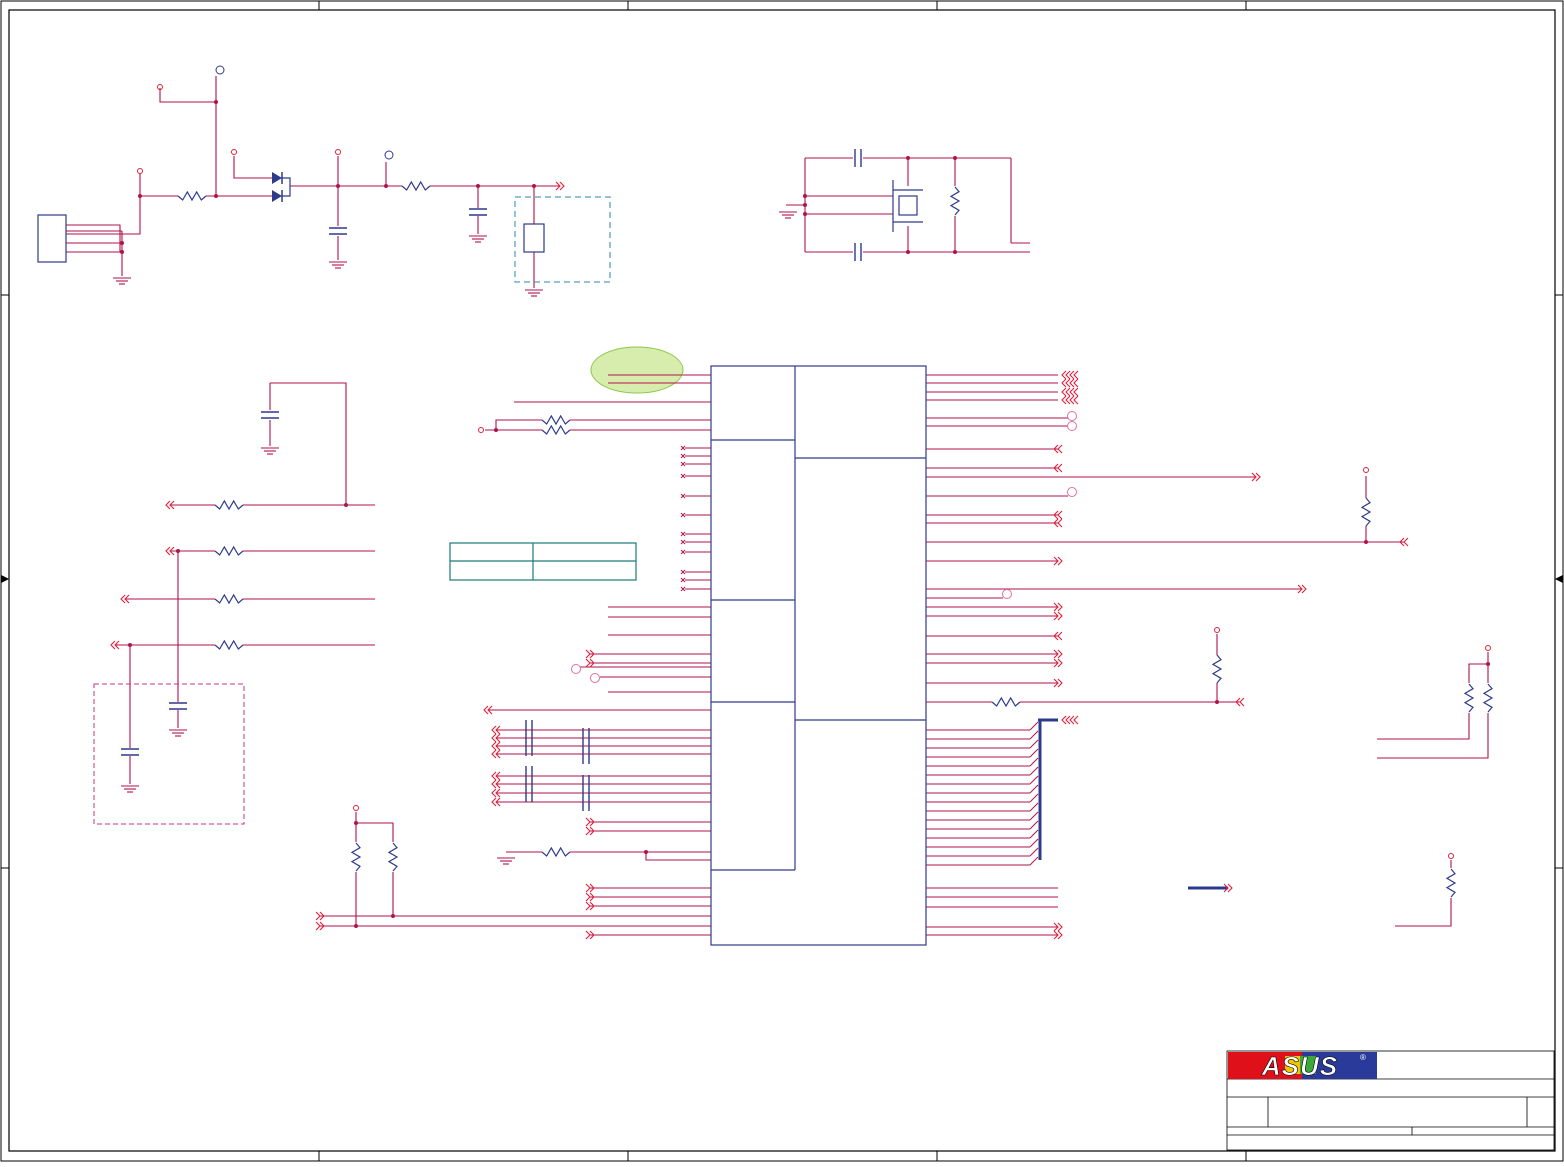 Image resolution: width=1564 pixels, height=1167 pixels. What do you see at coordinates (52, 238) in the screenshot?
I see `connector-header` at bounding box center [52, 238].